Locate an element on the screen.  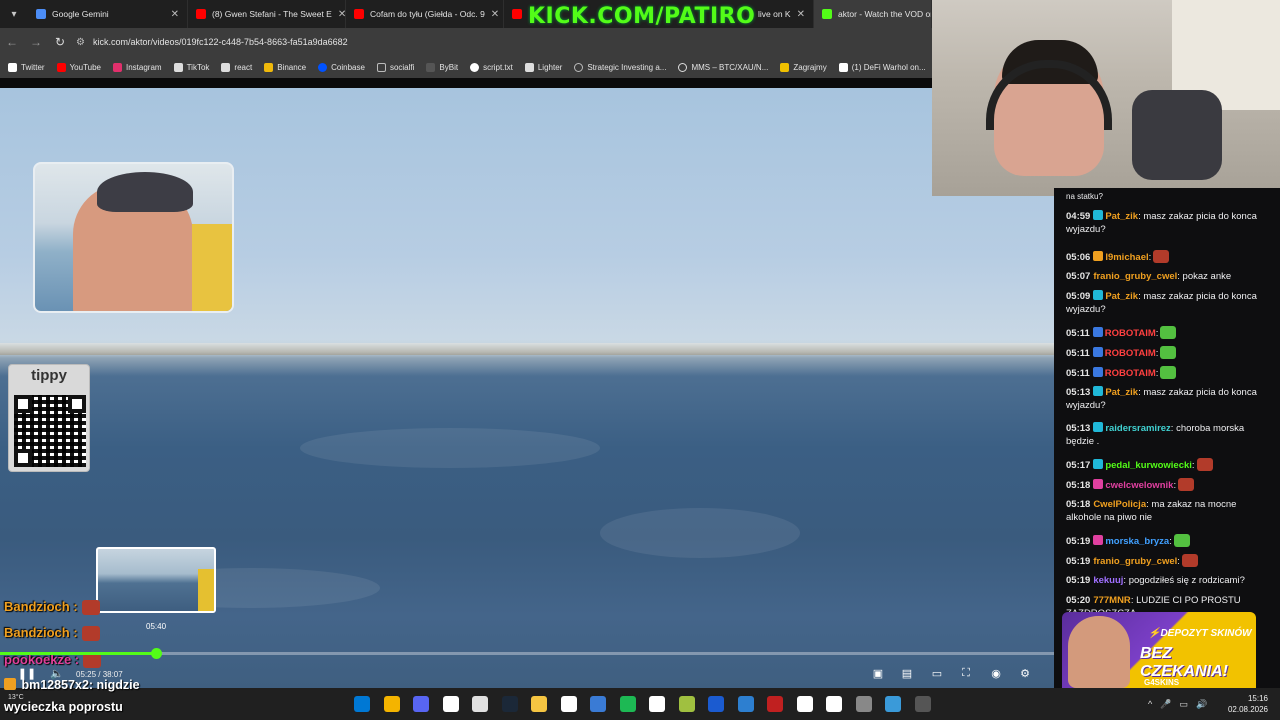
x-icon is located at coordinates (12, 67).